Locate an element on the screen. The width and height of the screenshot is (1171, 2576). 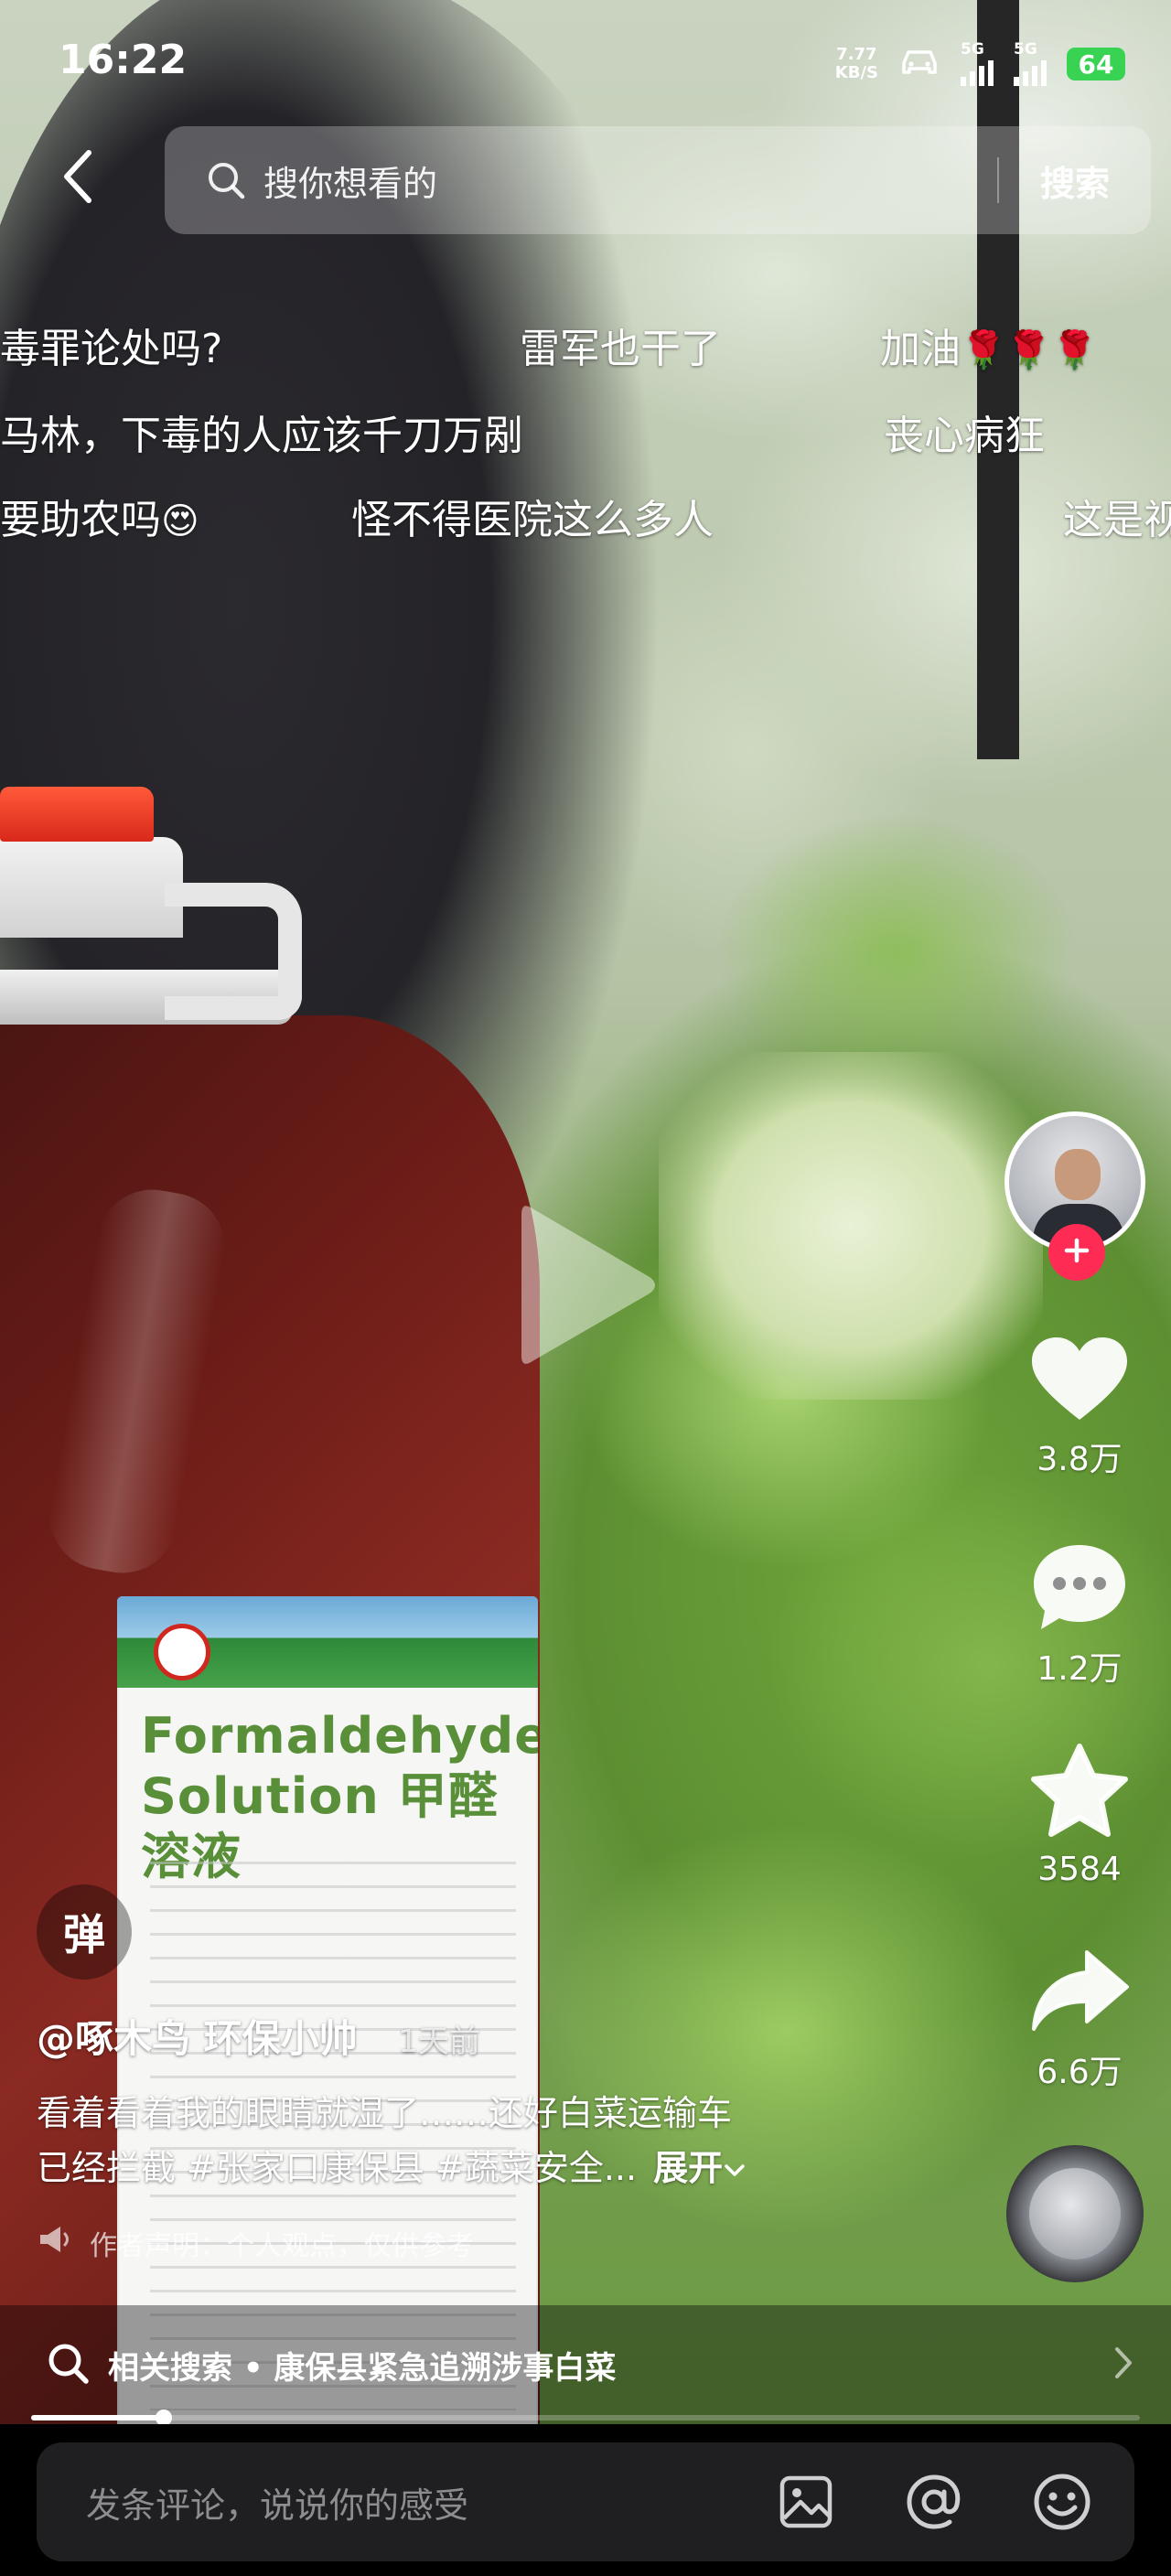
related-search-label: 相关搜索 is located at coordinates (170, 2368).